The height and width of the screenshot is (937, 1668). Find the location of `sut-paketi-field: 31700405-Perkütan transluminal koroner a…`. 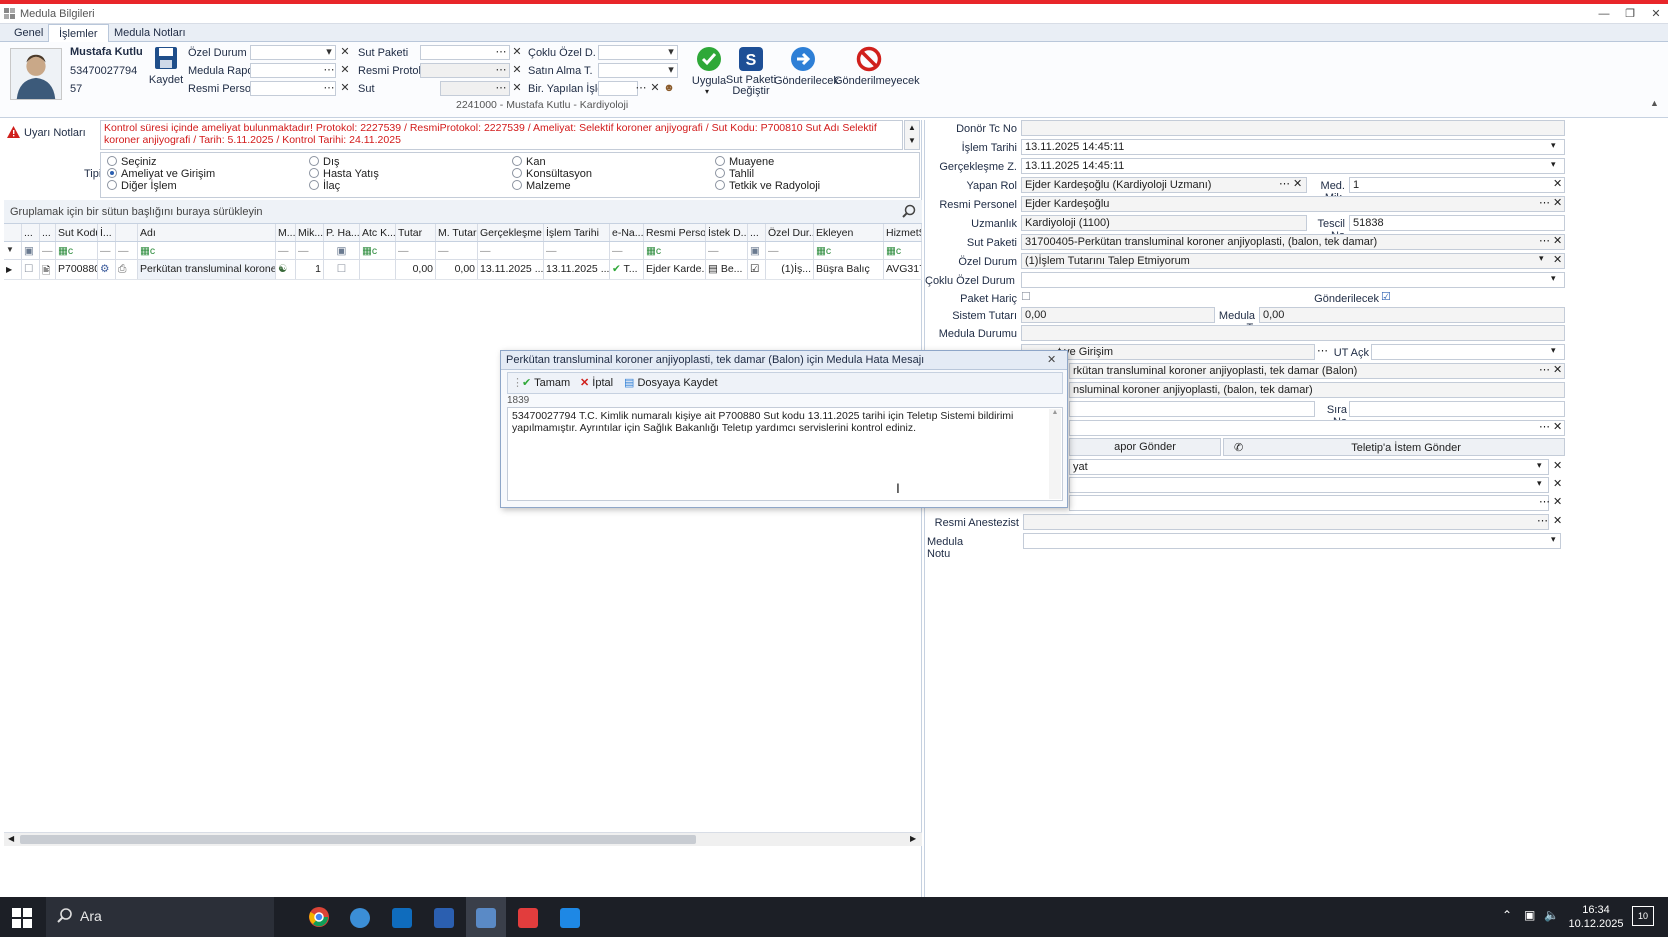

sut-paketi-field: 31700405-Perkütan transluminal koroner a… is located at coordinates (1293, 242).